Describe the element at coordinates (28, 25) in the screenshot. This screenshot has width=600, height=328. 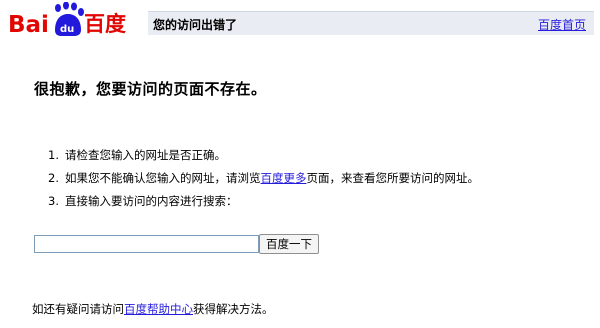
I see `svg-text: Bai` at that location.